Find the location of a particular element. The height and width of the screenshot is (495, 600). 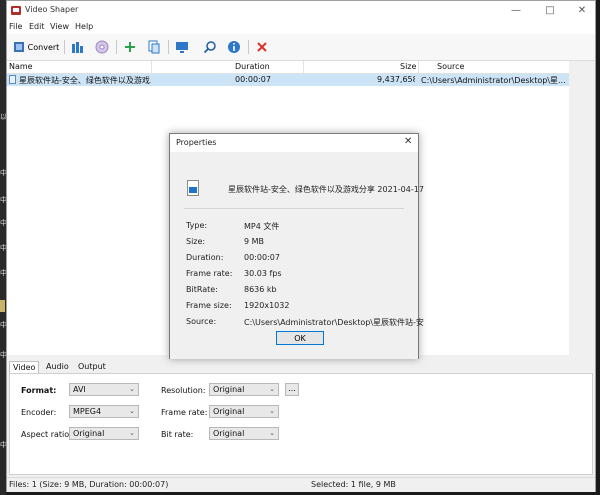

file-title: 星辰软件站-安全、绿色软件以及游戏分享 2021-04-17 is located at coordinates (326, 189).